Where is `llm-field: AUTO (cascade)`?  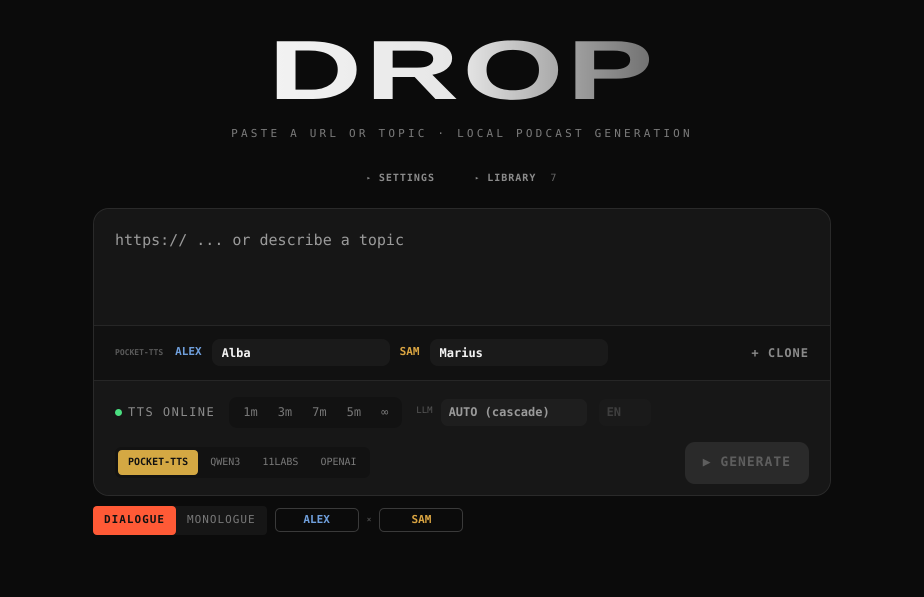
llm-field: AUTO (cascade) is located at coordinates (513, 412).